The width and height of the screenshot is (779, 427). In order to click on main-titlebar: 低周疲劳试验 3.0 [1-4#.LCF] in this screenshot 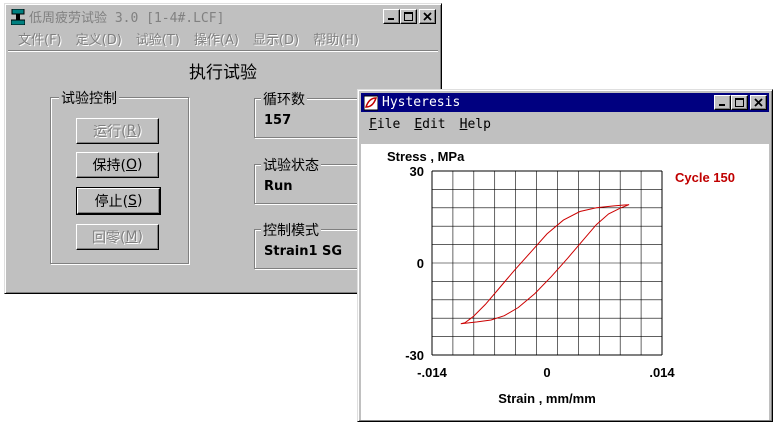, I will do `click(223, 16)`.